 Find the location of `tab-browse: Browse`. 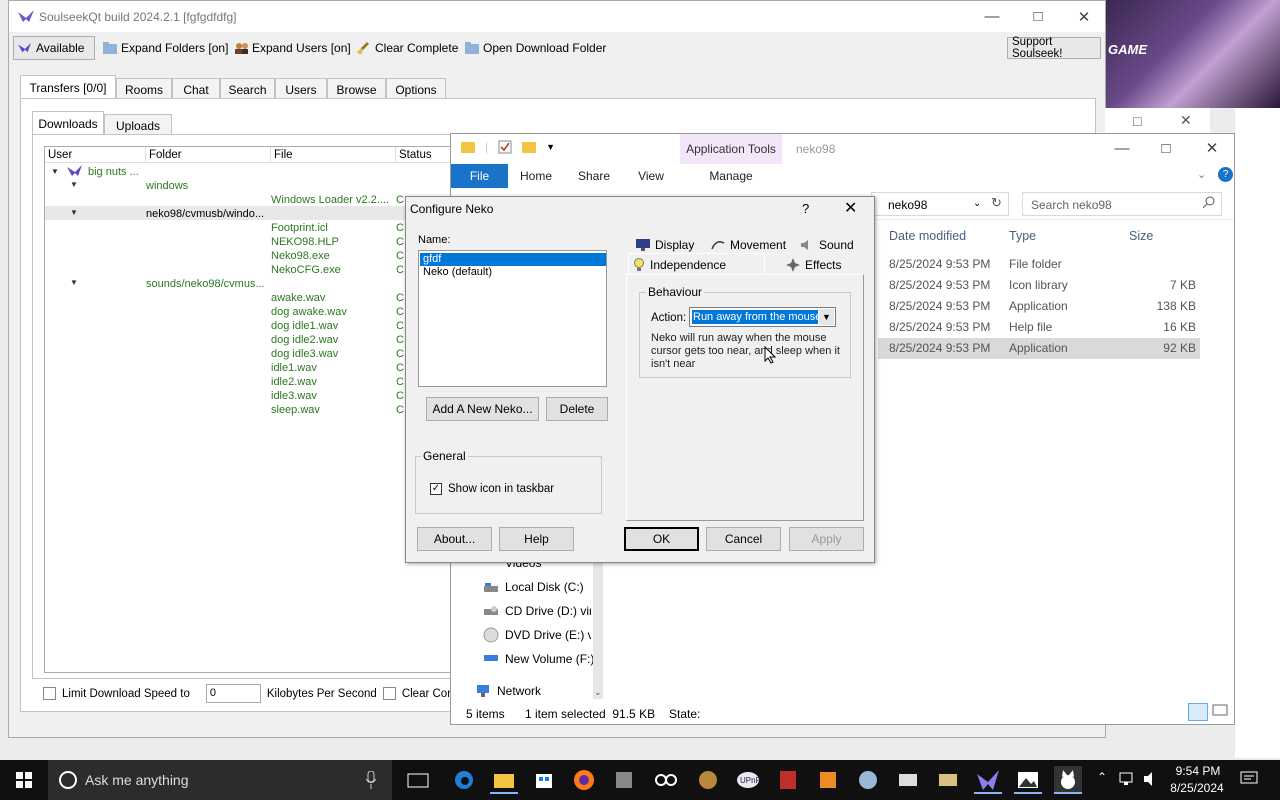

tab-browse: Browse is located at coordinates (356, 89).